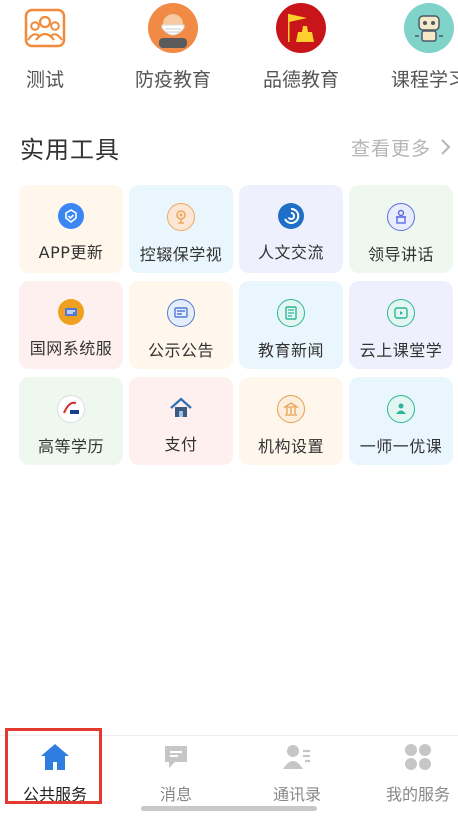 The image size is (458, 821). I want to click on tool-cloud-classroom: 云上课堂学, so click(401, 325).